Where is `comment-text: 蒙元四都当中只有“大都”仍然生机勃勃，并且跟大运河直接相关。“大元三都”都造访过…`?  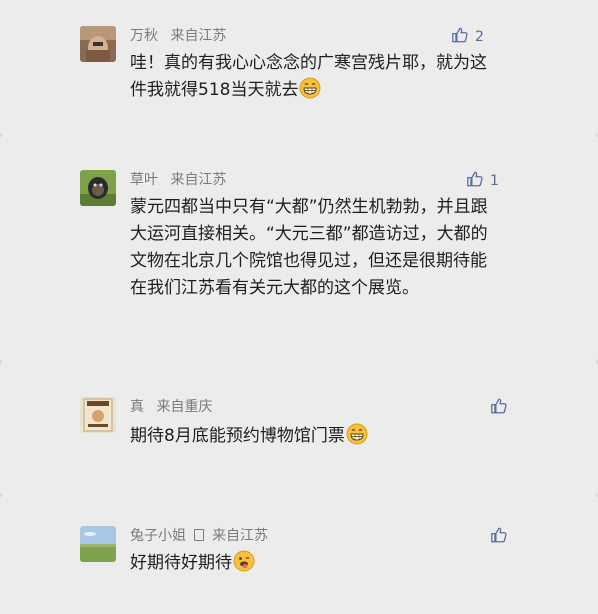
comment-text: 蒙元四都当中只有“大都”仍然生机勃勃，并且跟大运河直接相关。“大元三都”都造访过… is located at coordinates (310, 248).